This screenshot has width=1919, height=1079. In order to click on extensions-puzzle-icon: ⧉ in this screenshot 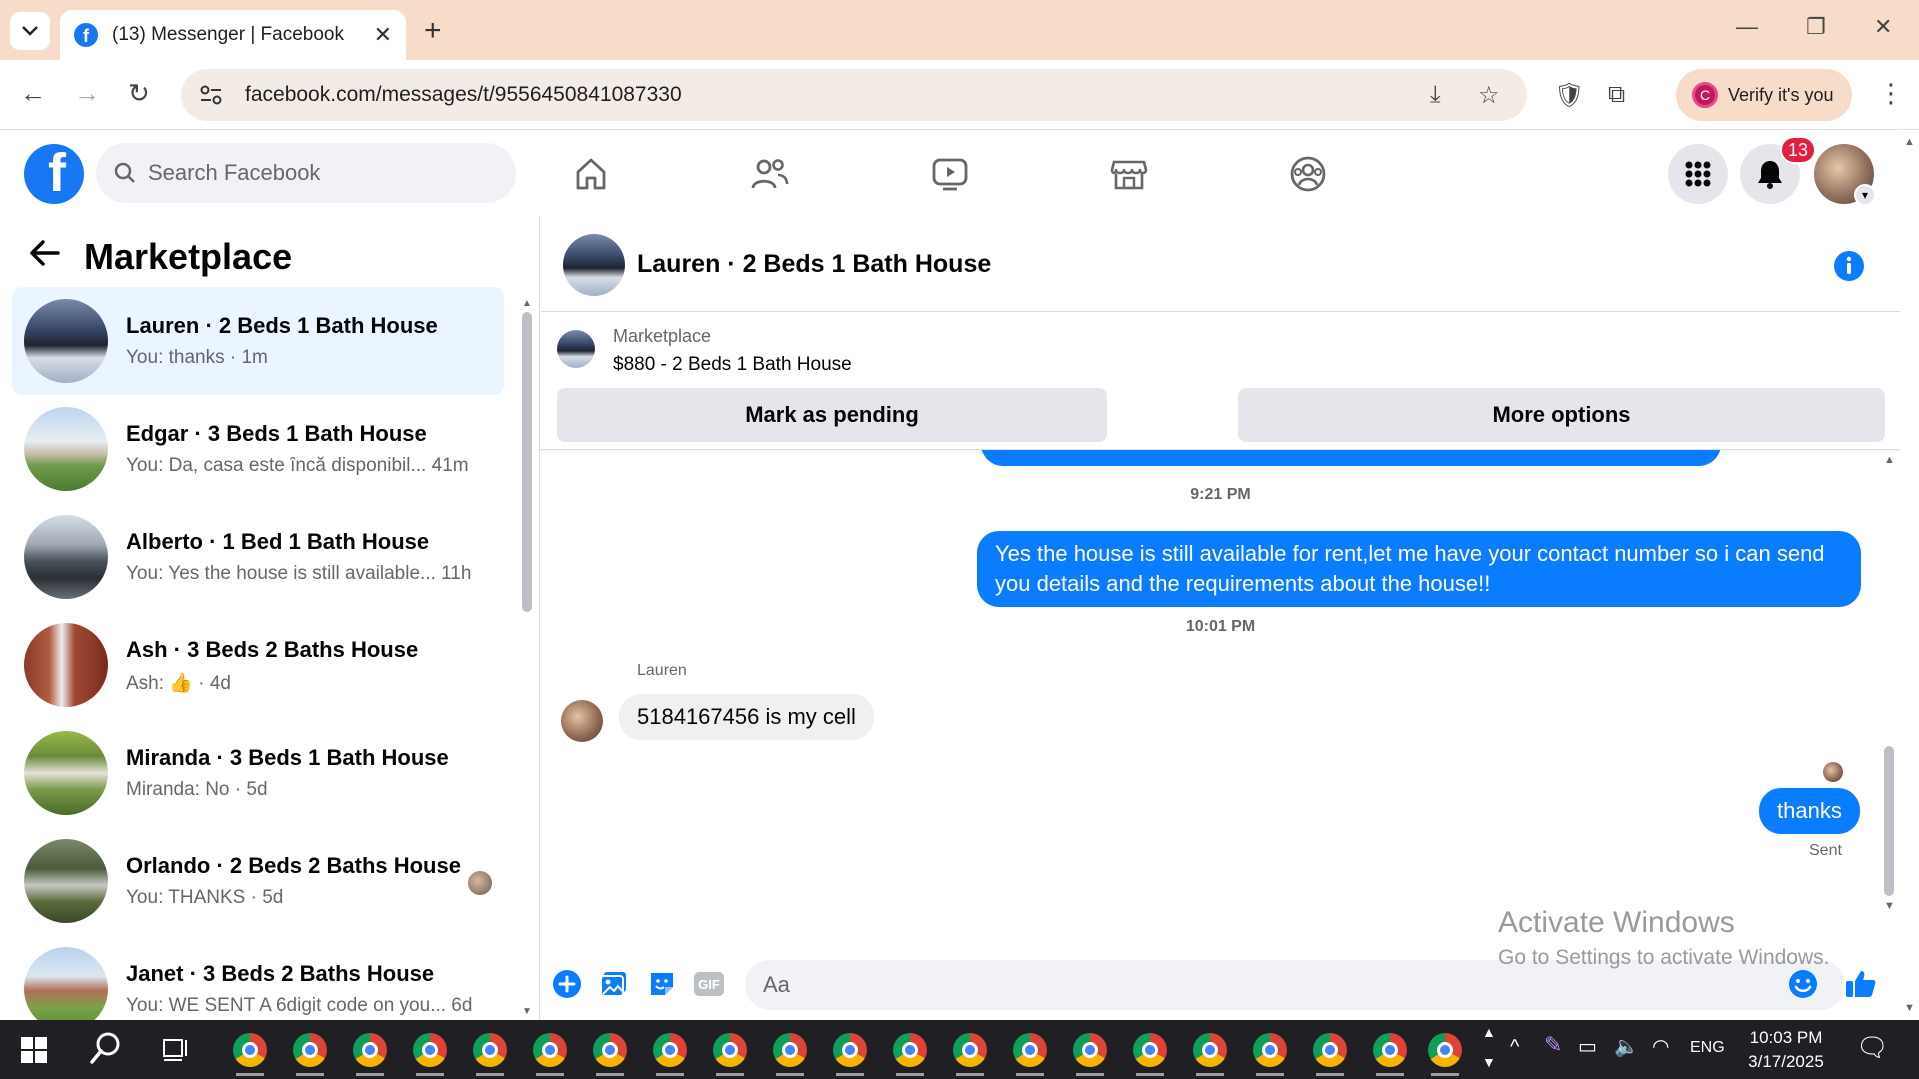, I will do `click(1616, 95)`.